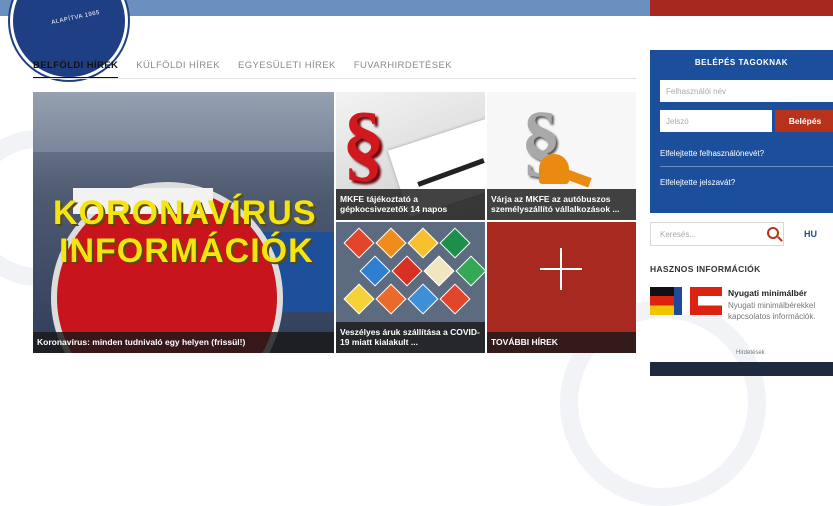 Image resolution: width=833 pixels, height=506 pixels. What do you see at coordinates (750, 353) in the screenshot?
I see `ads-label: Hirdetések` at bounding box center [750, 353].